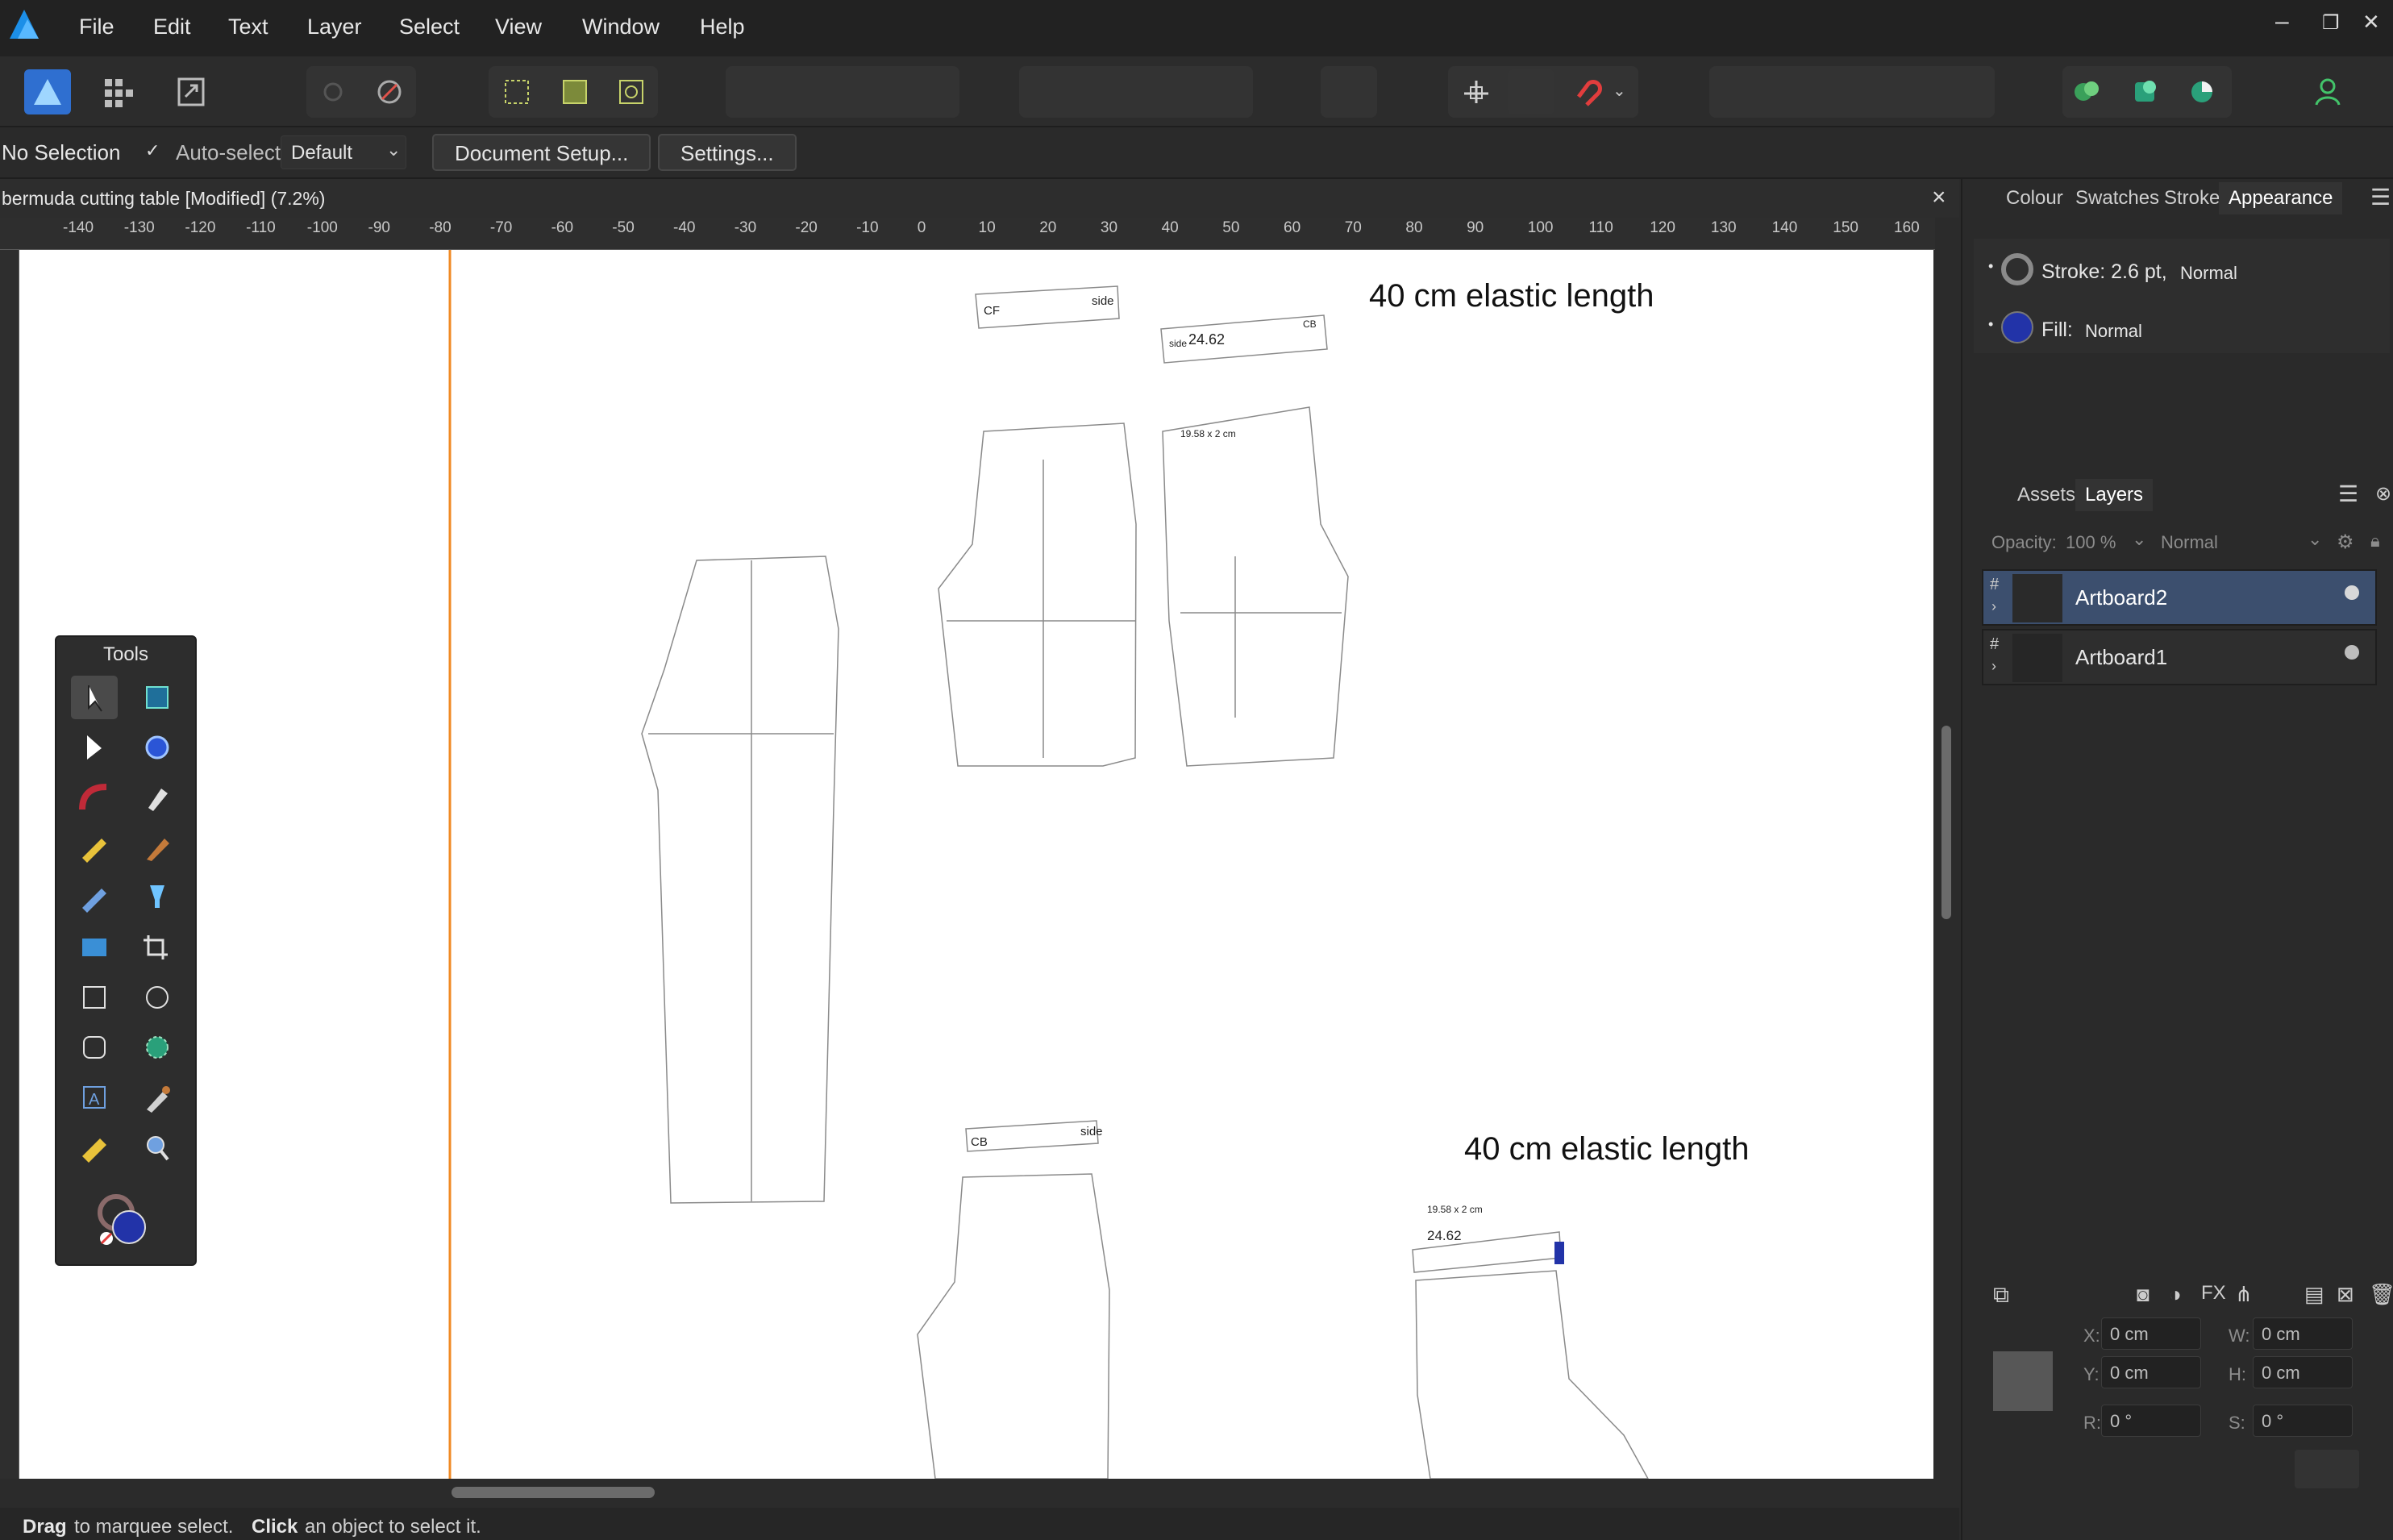 This screenshot has width=2393, height=1540. I want to click on measure-tool-icon, so click(94, 1147).